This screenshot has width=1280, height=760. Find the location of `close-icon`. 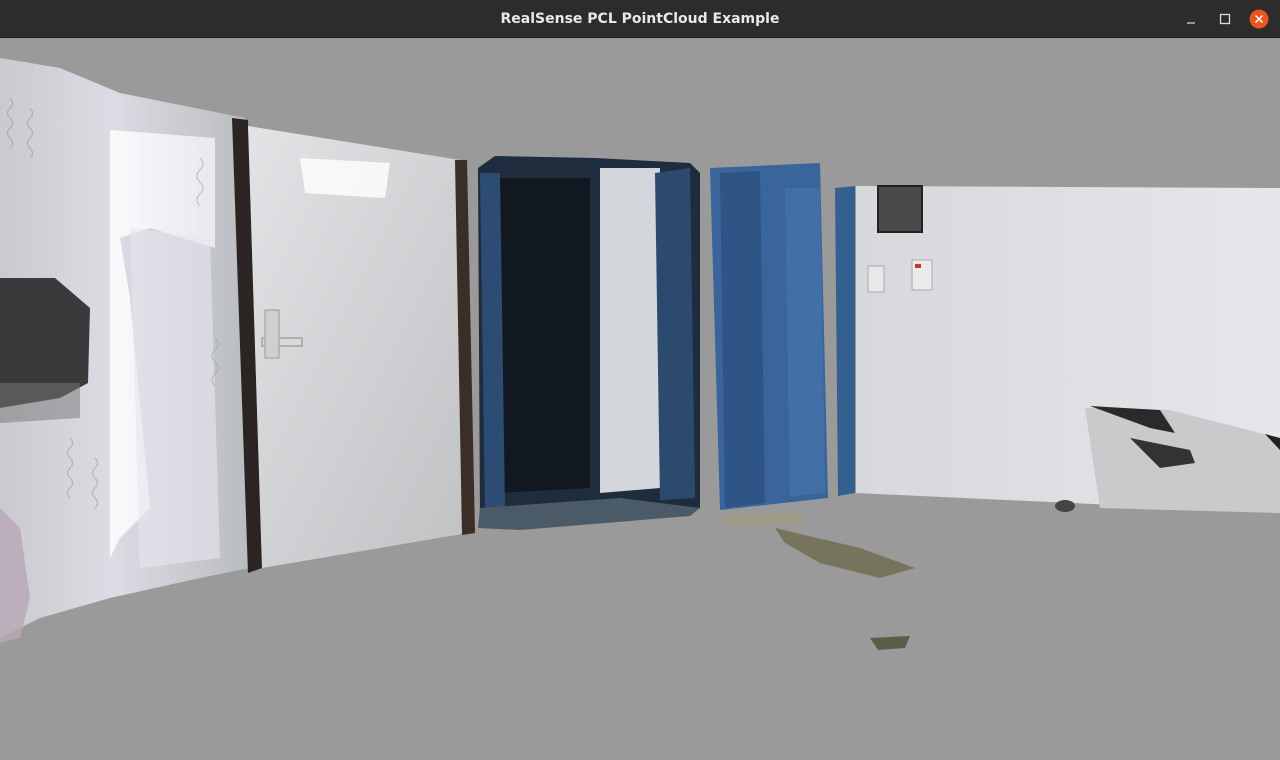

close-icon is located at coordinates (1259, 19).